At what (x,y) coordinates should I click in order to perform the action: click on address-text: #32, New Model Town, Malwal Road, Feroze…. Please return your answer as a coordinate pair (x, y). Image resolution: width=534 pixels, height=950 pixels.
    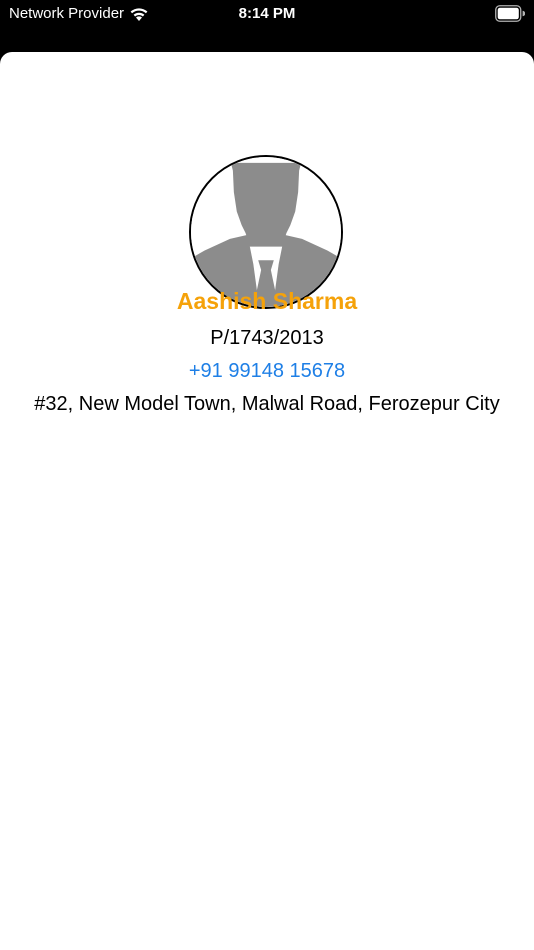
    Looking at the image, I should click on (267, 404).